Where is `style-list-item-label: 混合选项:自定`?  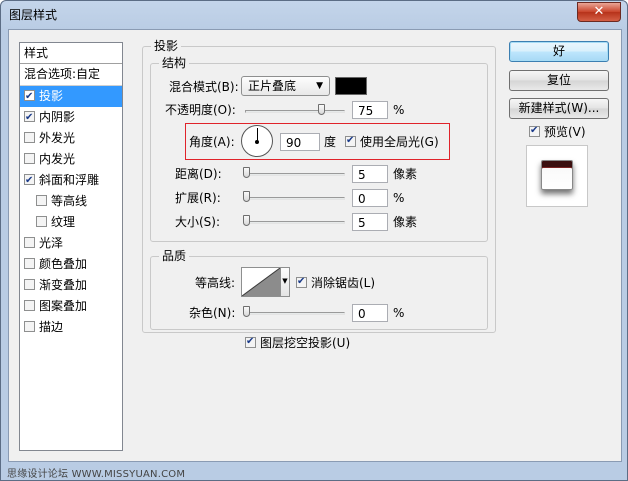 style-list-item-label: 混合选项:自定 is located at coordinates (62, 74).